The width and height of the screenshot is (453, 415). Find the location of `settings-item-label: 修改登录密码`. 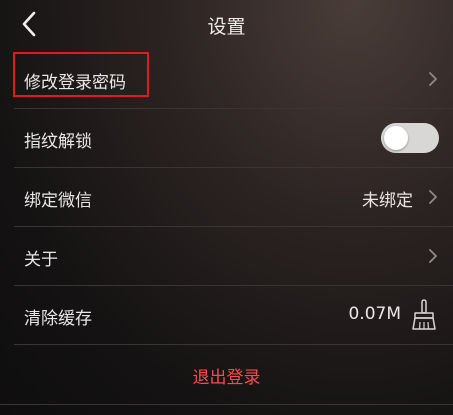

settings-item-label: 修改登录密码 is located at coordinates (75, 83).